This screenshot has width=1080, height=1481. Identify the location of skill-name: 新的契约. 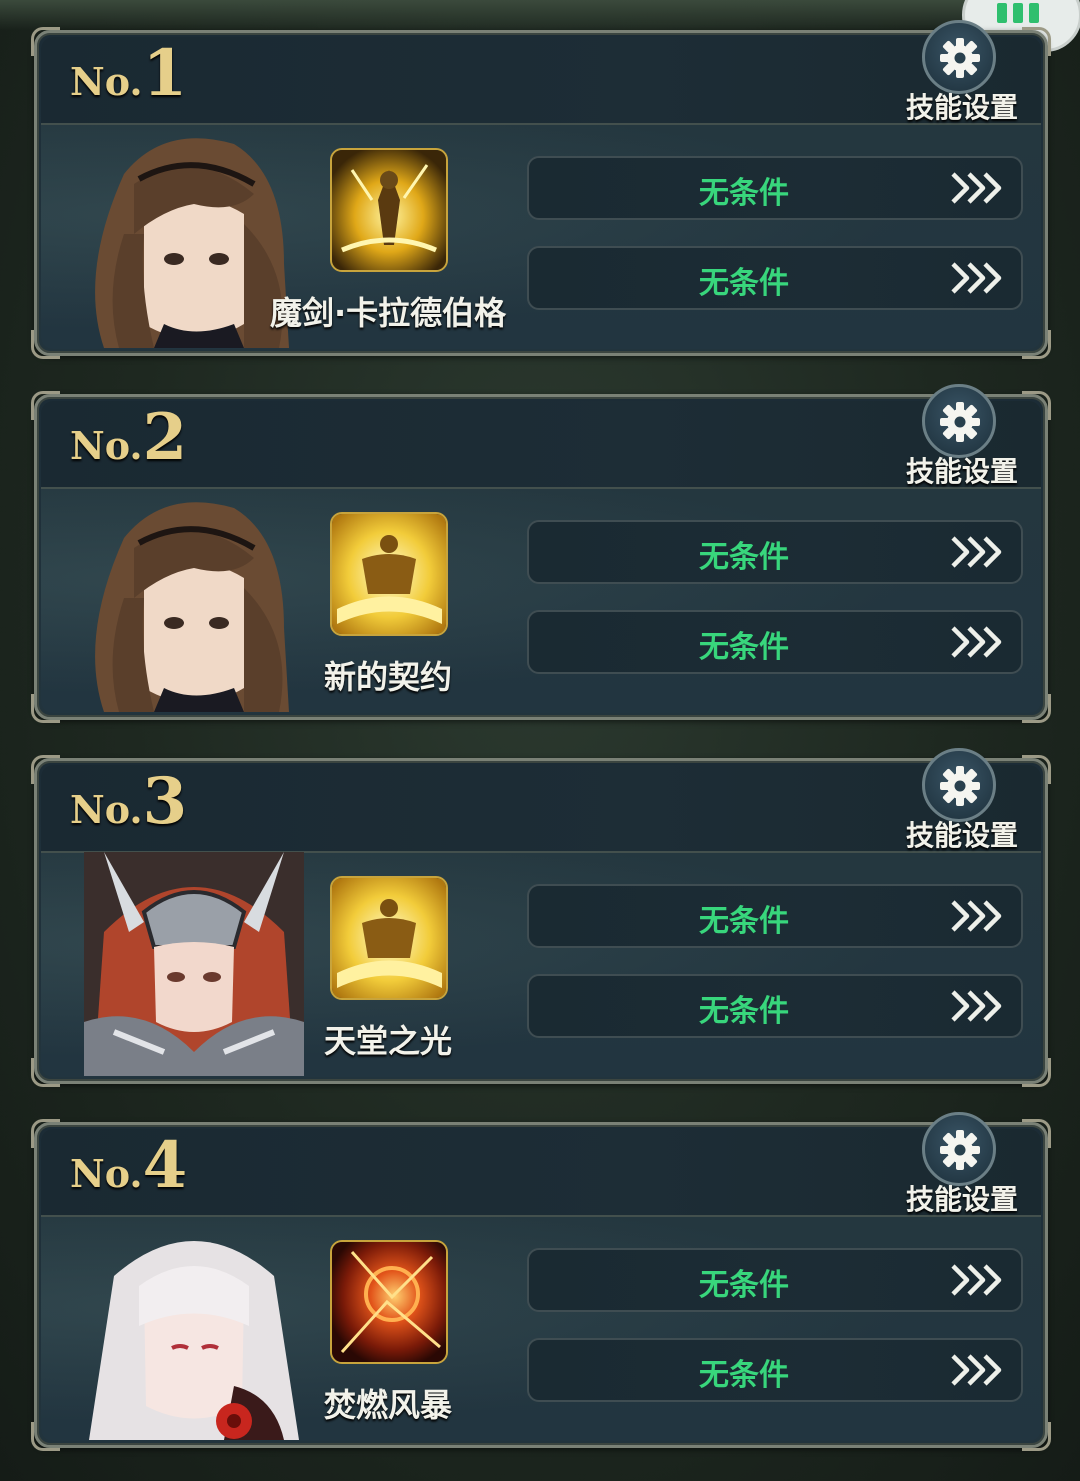
(388, 677).